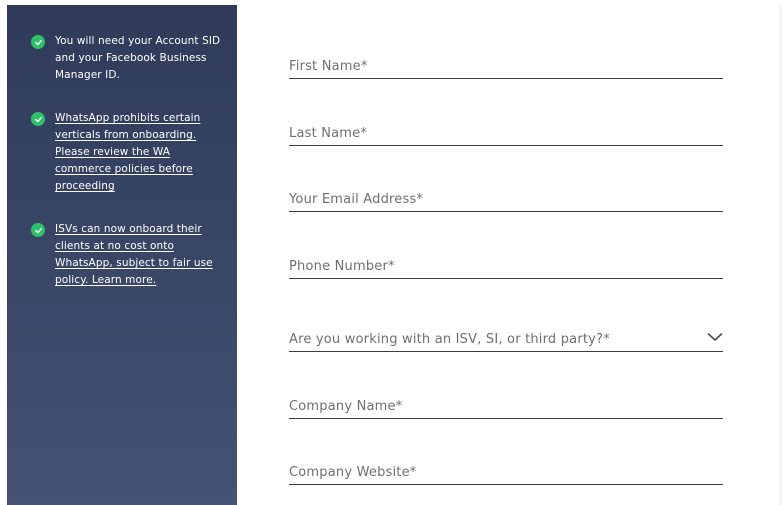 This screenshot has width=784, height=505. Describe the element at coordinates (506, 66) in the screenshot. I see `first-name-field: First Name*` at that location.